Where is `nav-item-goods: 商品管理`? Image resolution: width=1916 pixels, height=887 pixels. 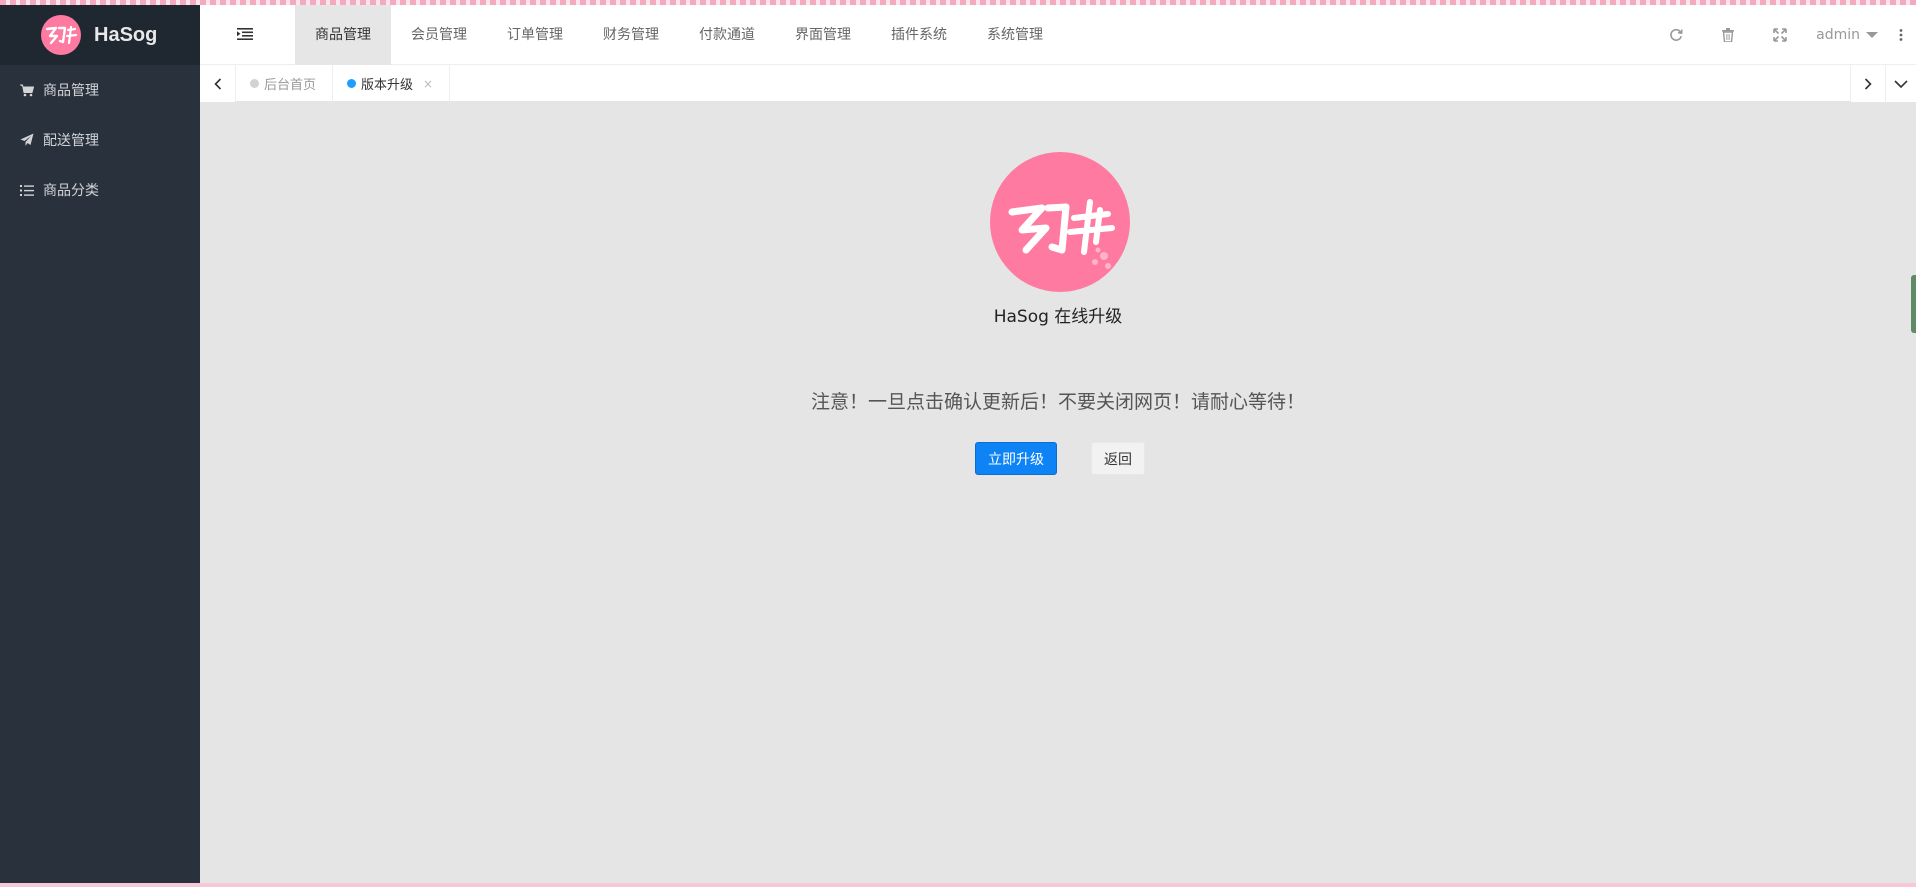 nav-item-goods: 商品管理 is located at coordinates (343, 35).